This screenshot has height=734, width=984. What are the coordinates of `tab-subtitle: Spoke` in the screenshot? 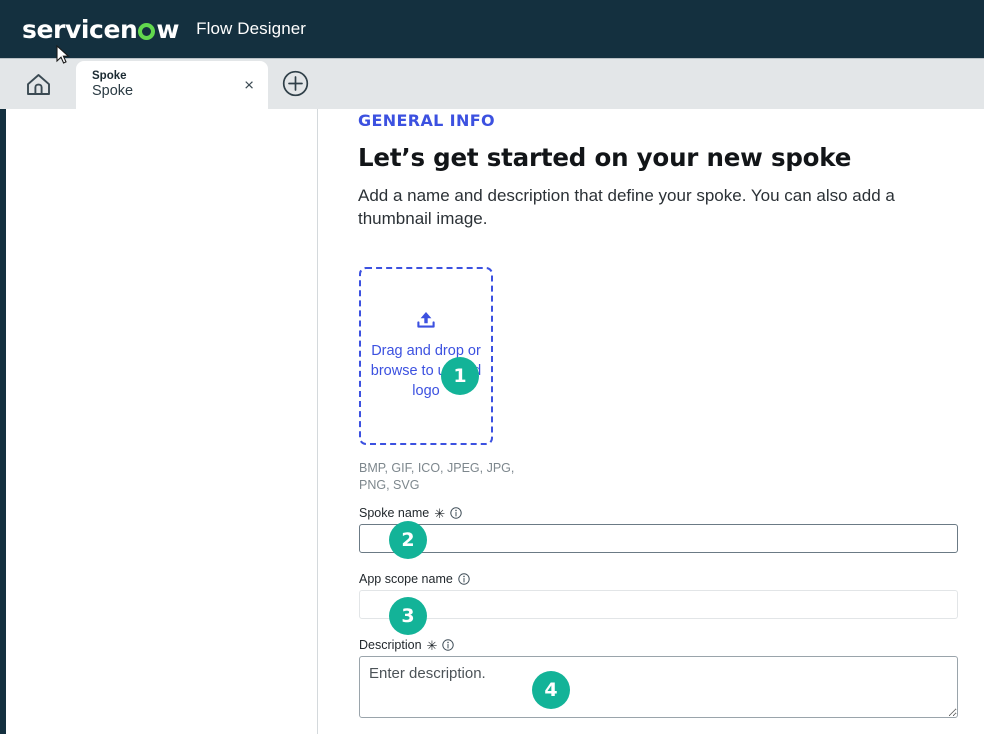 It's located at (113, 91).